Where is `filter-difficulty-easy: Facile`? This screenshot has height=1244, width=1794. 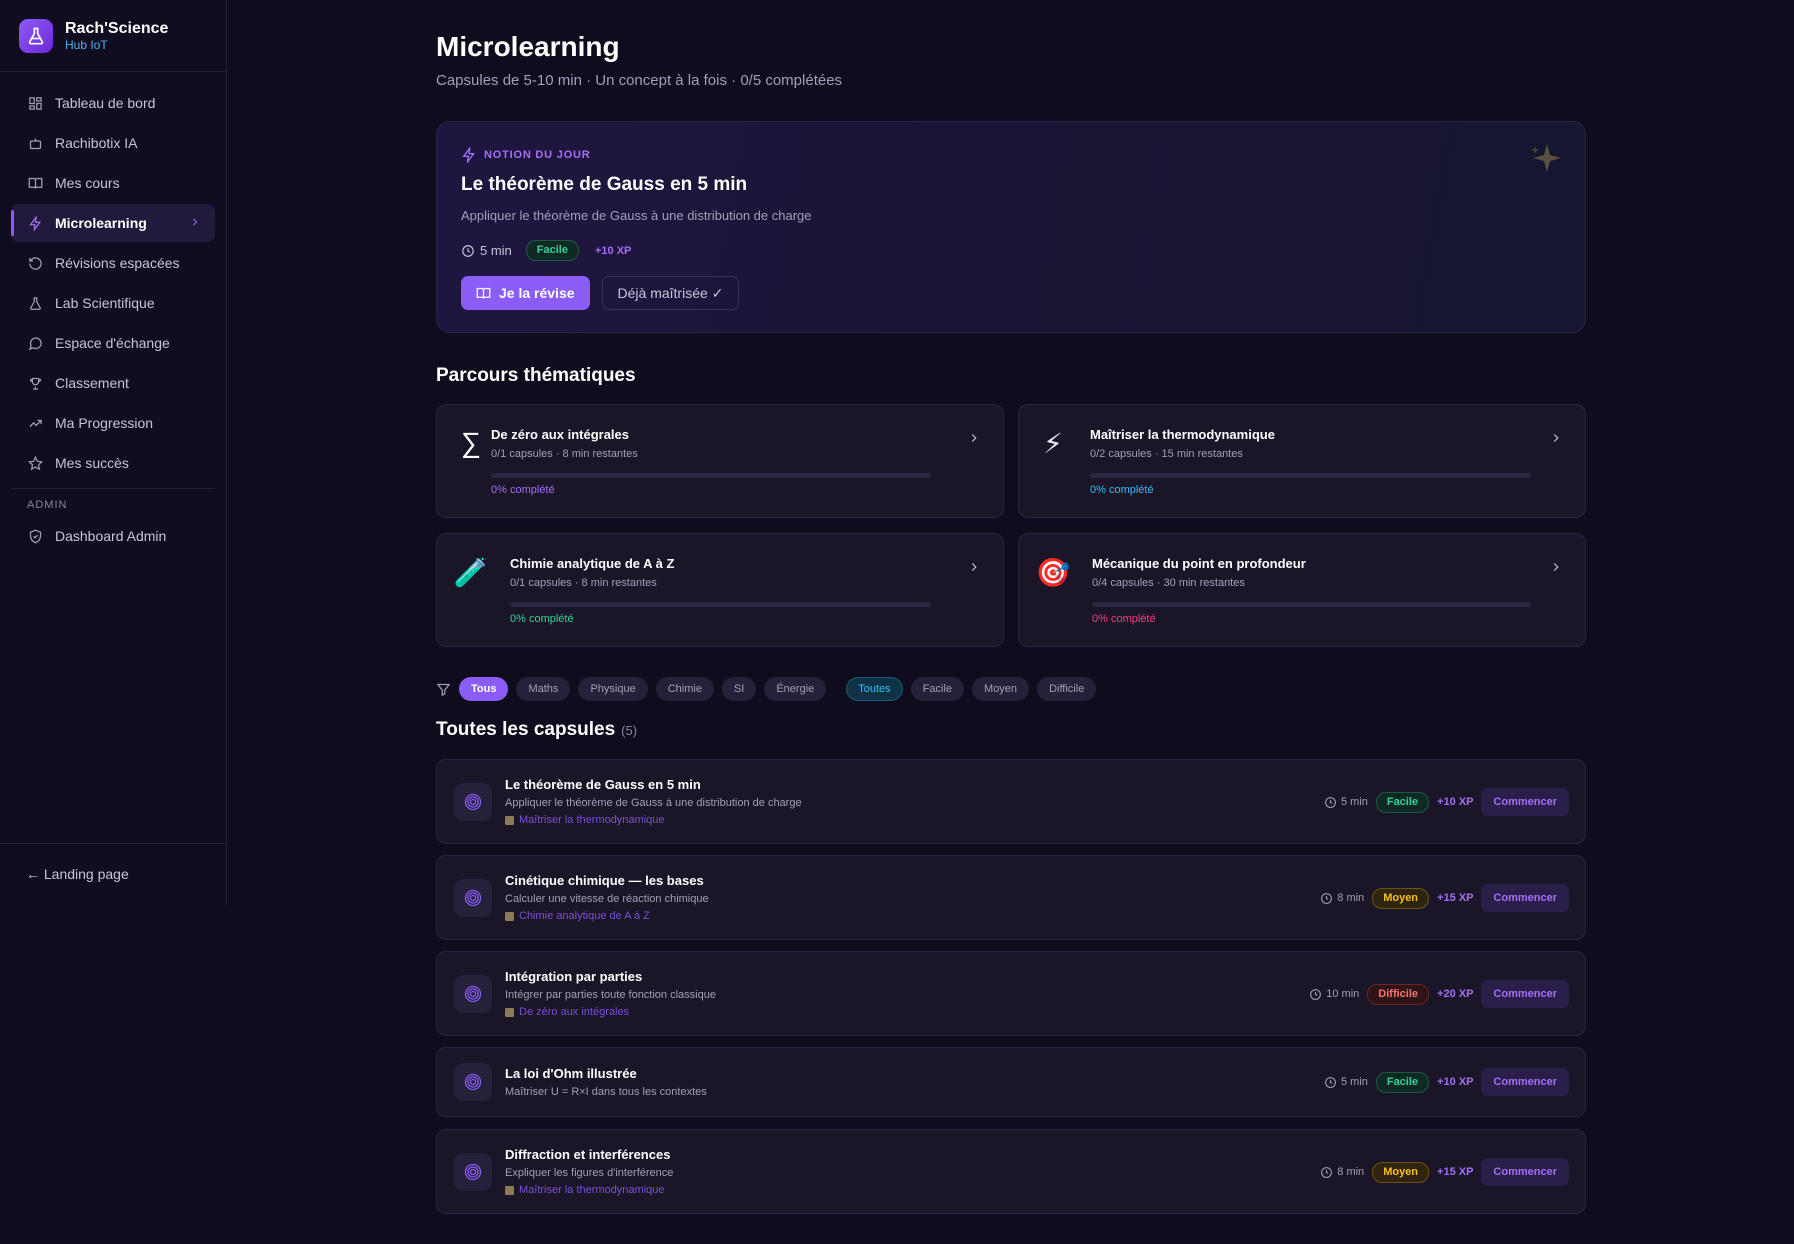 filter-difficulty-easy: Facile is located at coordinates (937, 689).